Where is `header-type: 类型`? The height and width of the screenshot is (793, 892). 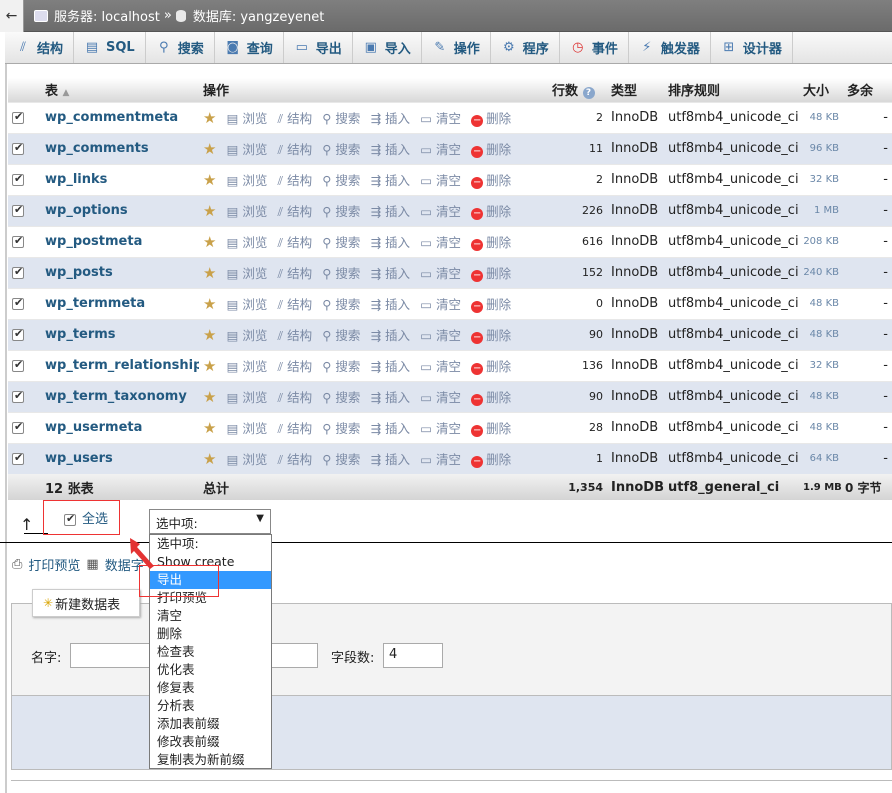 header-type: 类型 is located at coordinates (635, 90).